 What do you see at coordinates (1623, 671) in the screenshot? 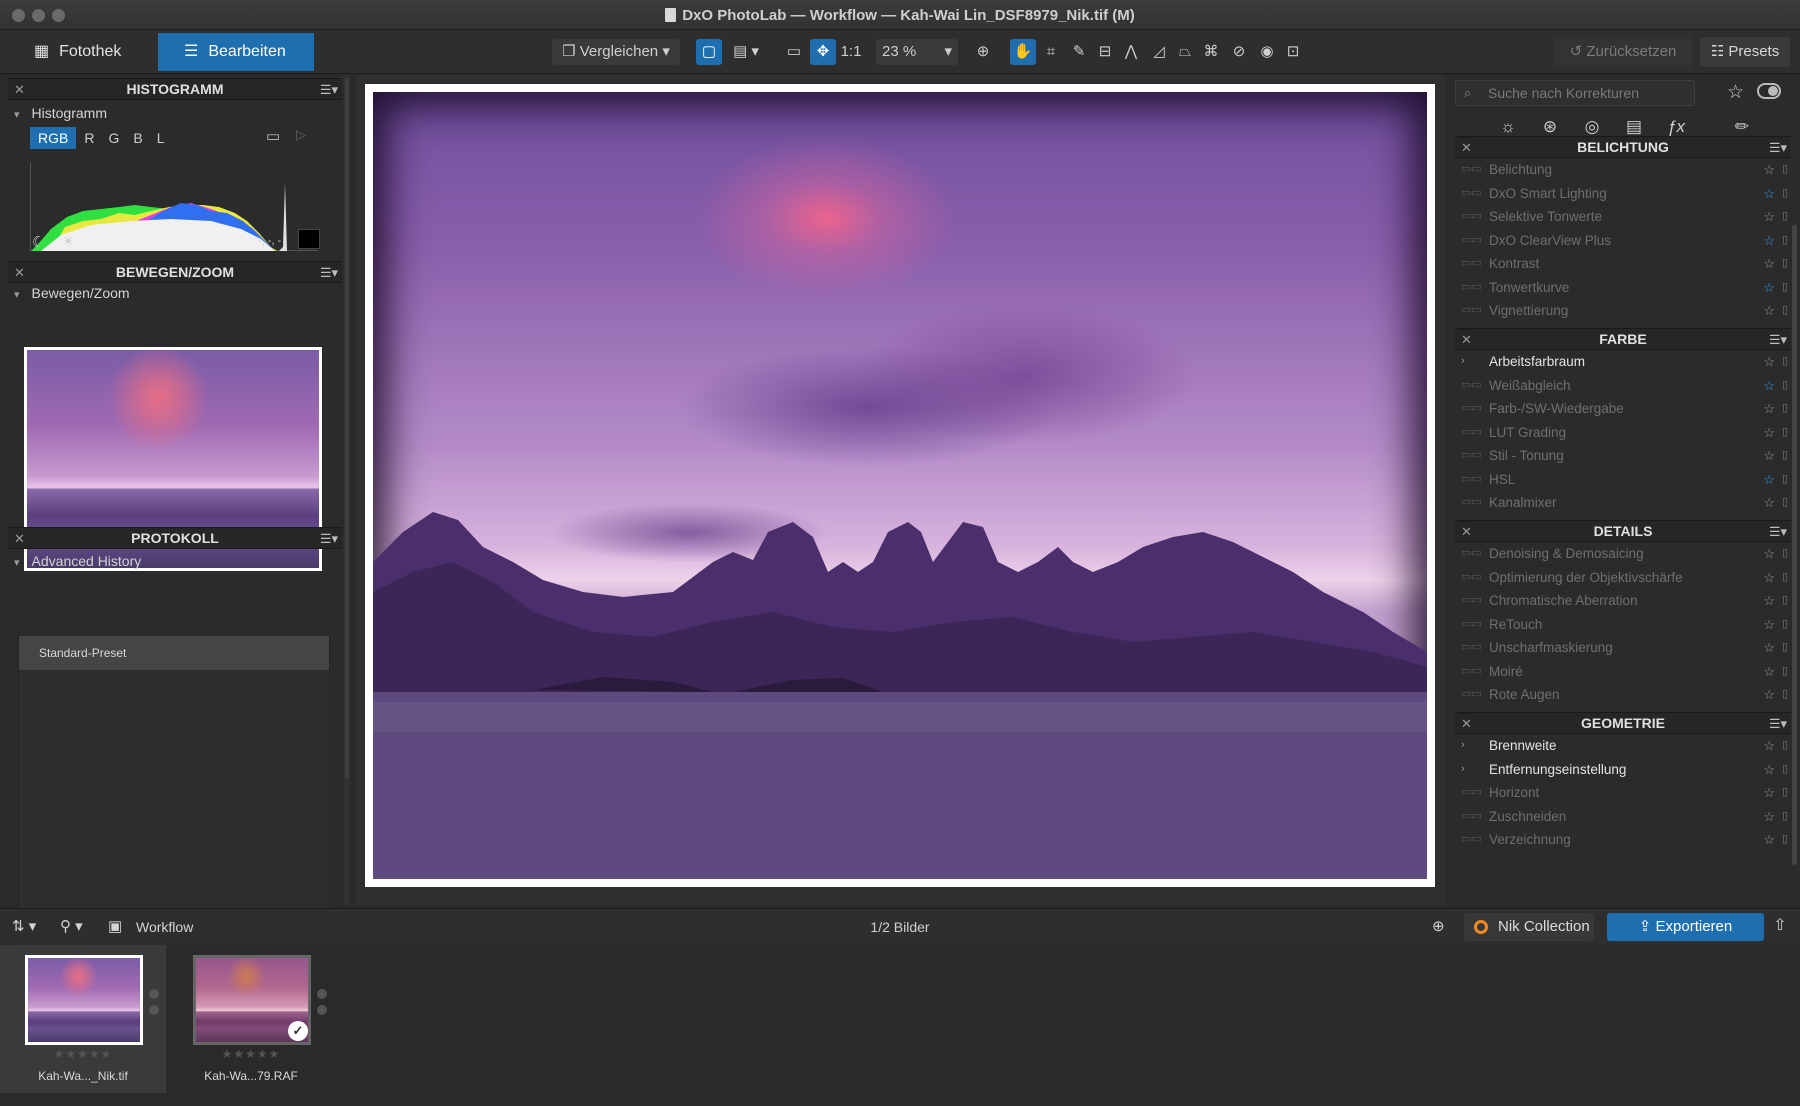
I see `correction-item: ▭▭ Moiré ☆ ▯` at bounding box center [1623, 671].